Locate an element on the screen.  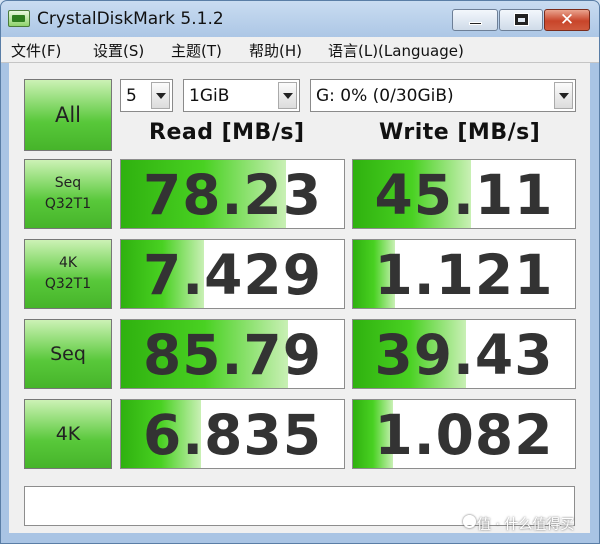
all-button: All is located at coordinates (68, 115).